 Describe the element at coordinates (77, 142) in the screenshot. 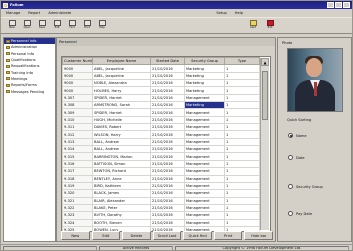

I see `table-cell: 9-313` at that location.